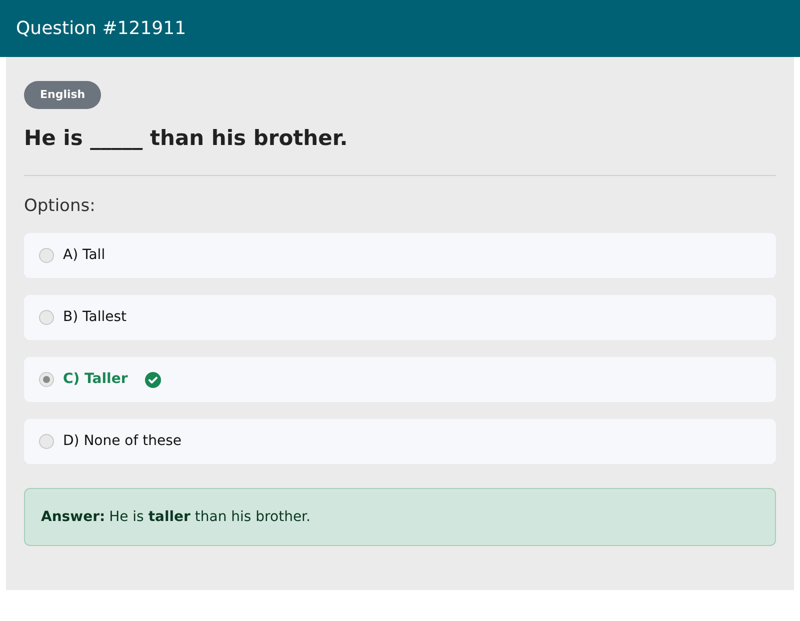 This screenshot has width=800, height=621. I want to click on option-row: D) None of these, so click(400, 441).